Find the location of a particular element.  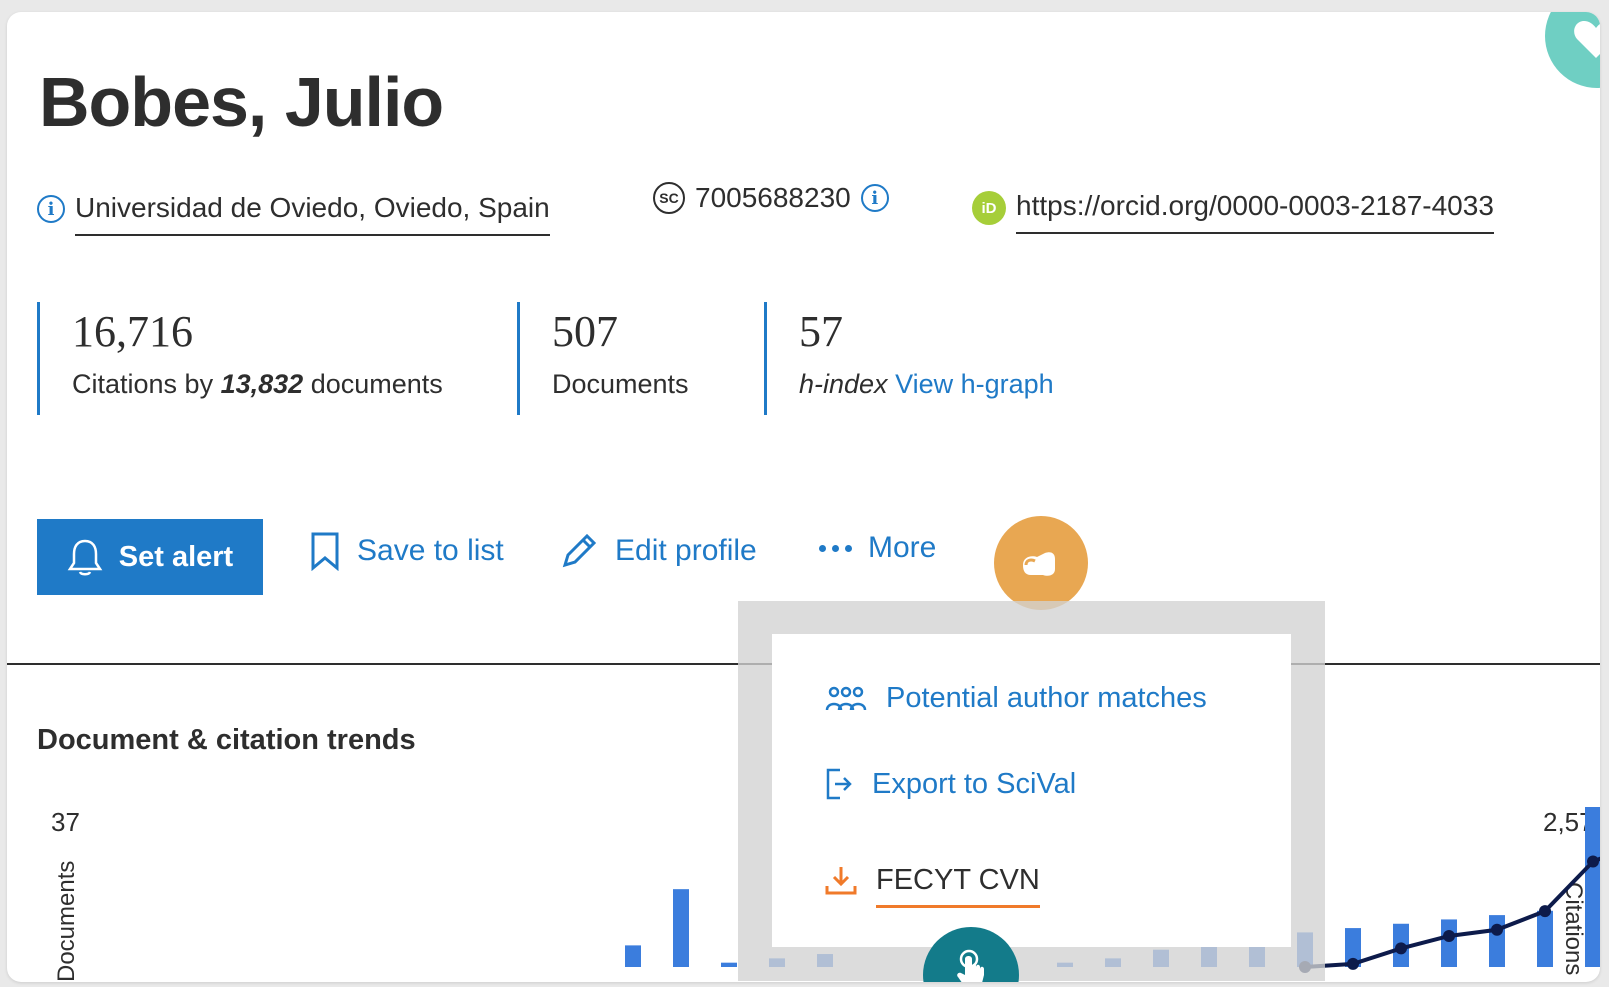

save-to-list-button: Save to list is located at coordinates (406, 551).